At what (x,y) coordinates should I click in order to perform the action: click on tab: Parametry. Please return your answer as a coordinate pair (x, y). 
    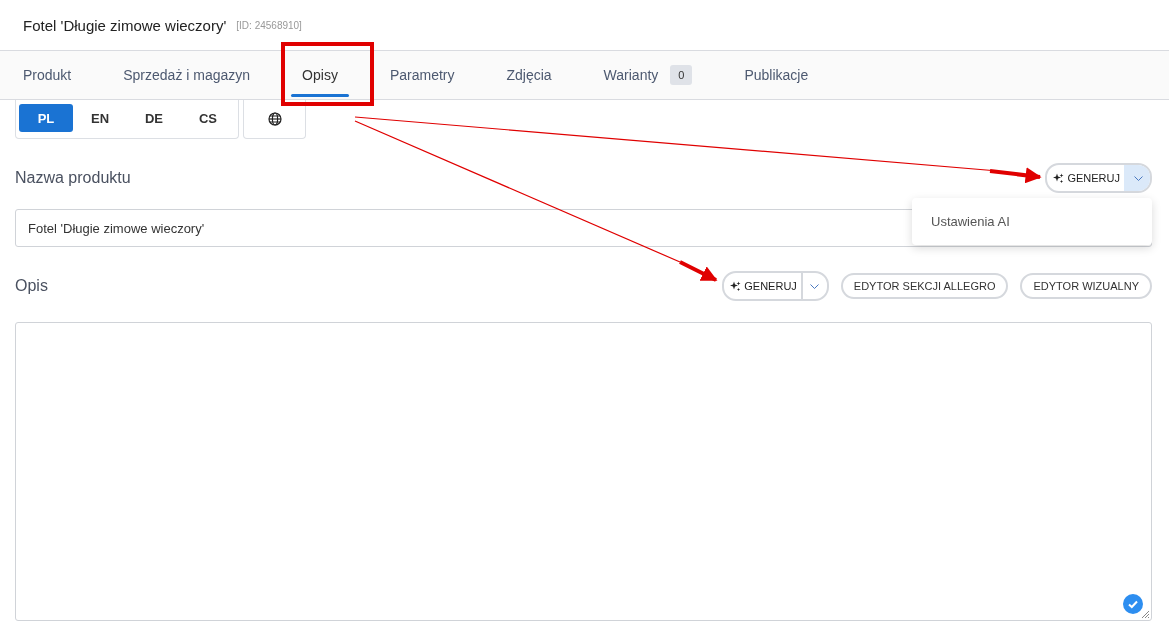
    Looking at the image, I should click on (422, 75).